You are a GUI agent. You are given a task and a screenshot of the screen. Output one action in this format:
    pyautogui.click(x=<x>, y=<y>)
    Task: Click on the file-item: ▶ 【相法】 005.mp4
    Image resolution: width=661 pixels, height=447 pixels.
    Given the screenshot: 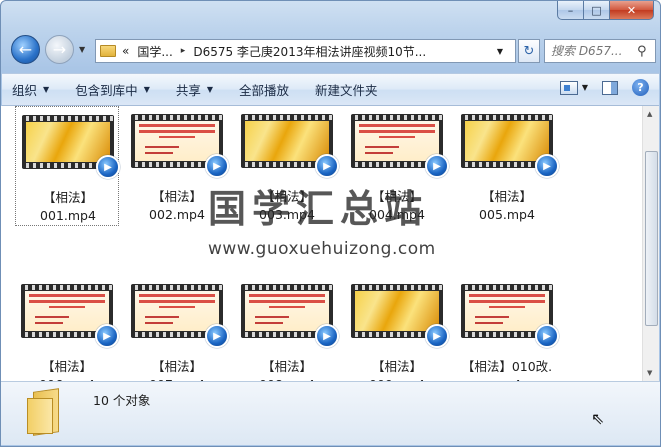 What is the action you would take?
    pyautogui.click(x=507, y=166)
    